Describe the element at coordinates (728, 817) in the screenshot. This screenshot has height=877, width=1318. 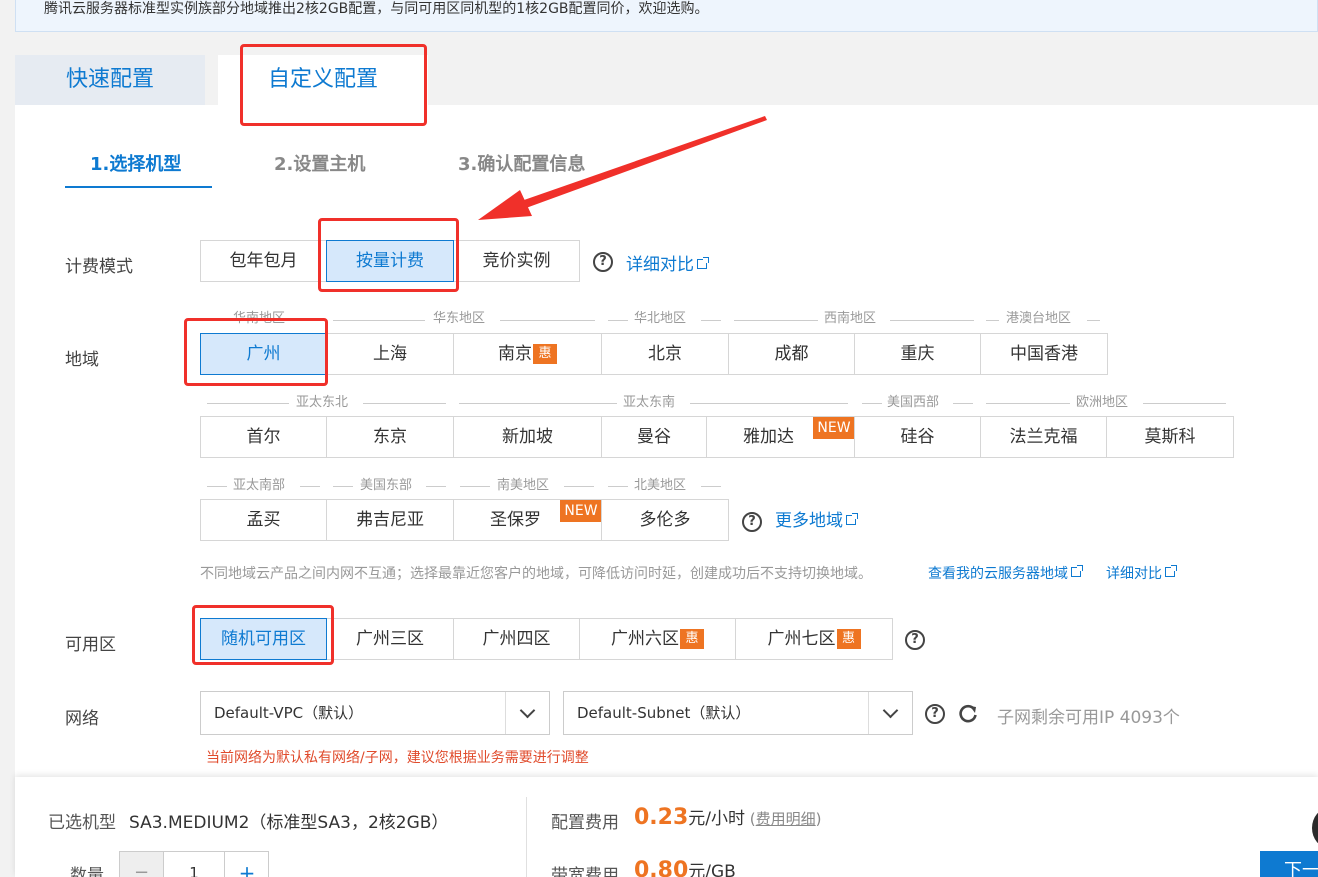
I see `config-fee: 0.23元/小时 (费用明细)` at that location.